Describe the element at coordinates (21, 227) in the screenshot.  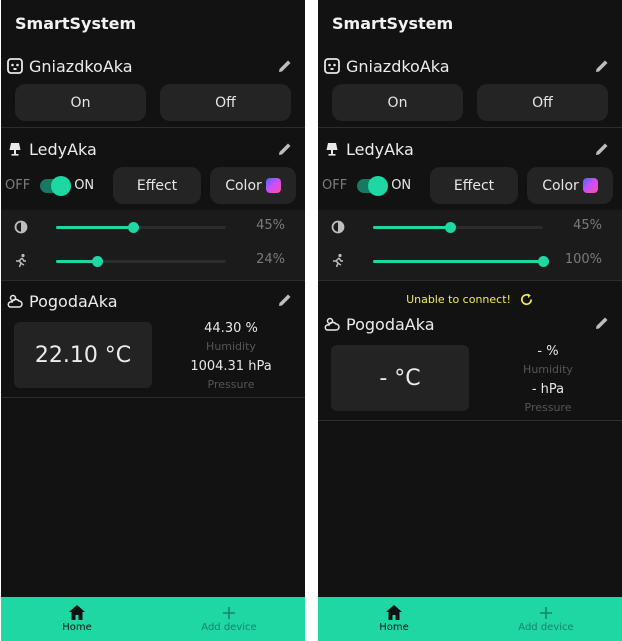
I see `brightness-icon` at that location.